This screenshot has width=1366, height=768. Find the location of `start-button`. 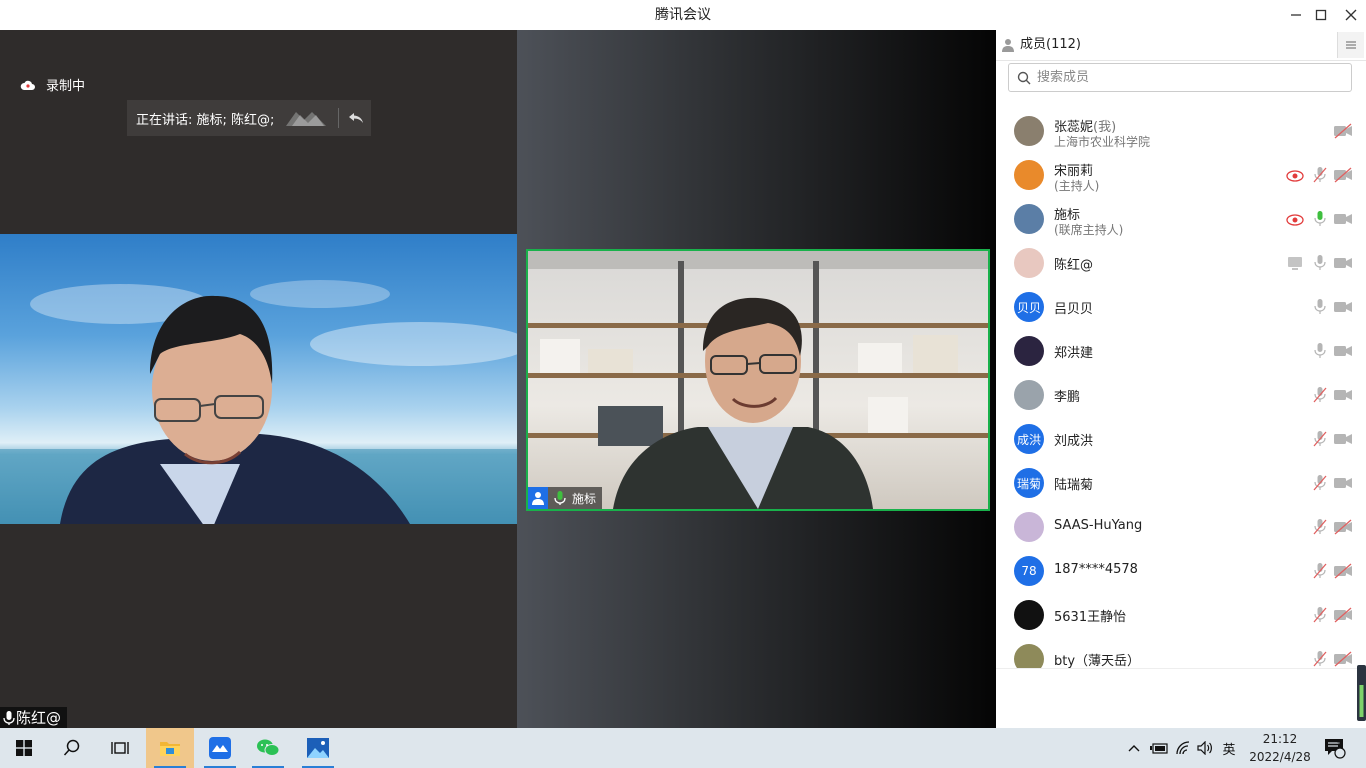

start-button is located at coordinates (24, 748).